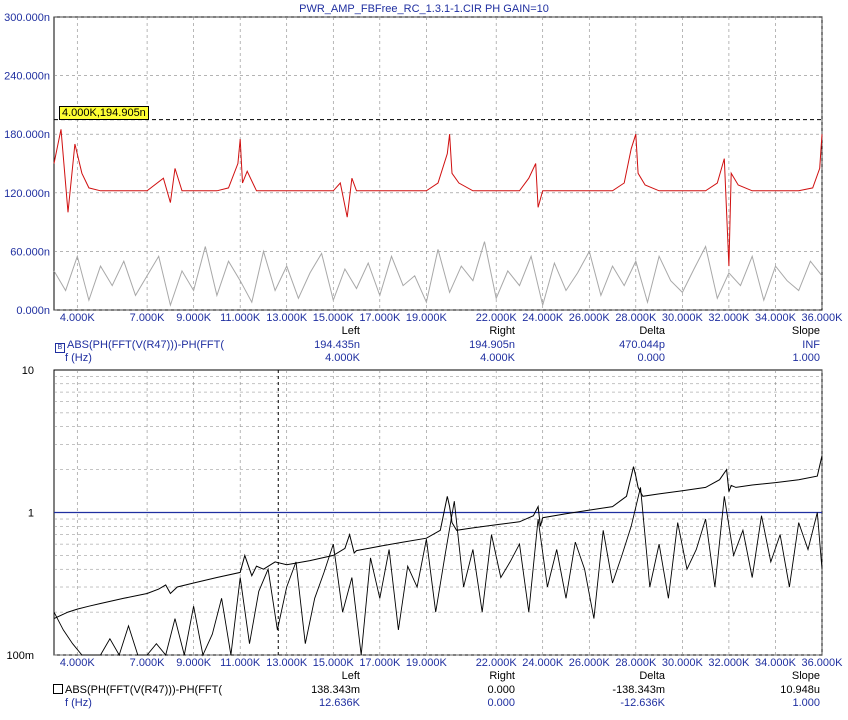 The width and height of the screenshot is (848, 720). What do you see at coordinates (20, 513) in the screenshot?
I see `lower-y-tick-labels: 100m 1 10` at bounding box center [20, 513].